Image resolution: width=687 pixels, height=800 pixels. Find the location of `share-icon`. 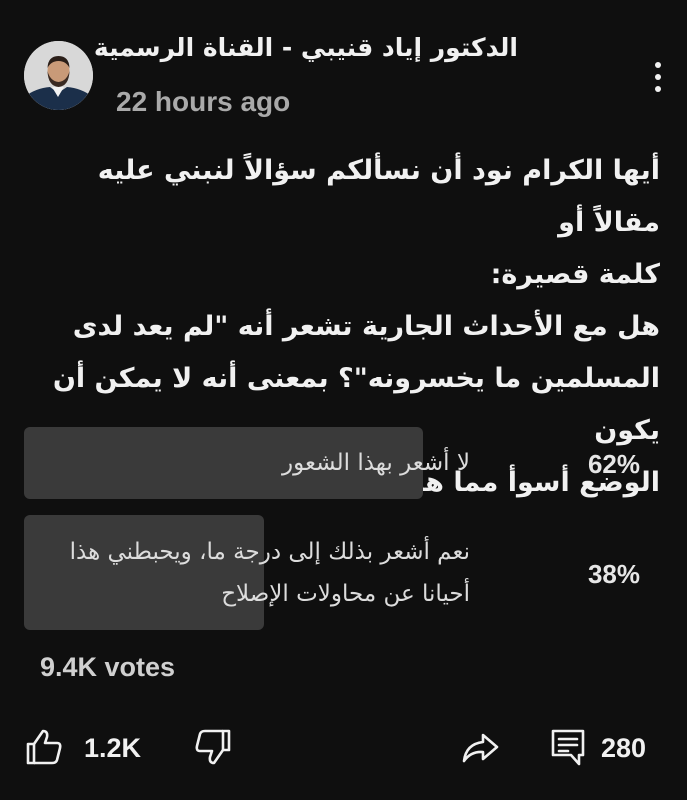

share-icon is located at coordinates (480, 747).